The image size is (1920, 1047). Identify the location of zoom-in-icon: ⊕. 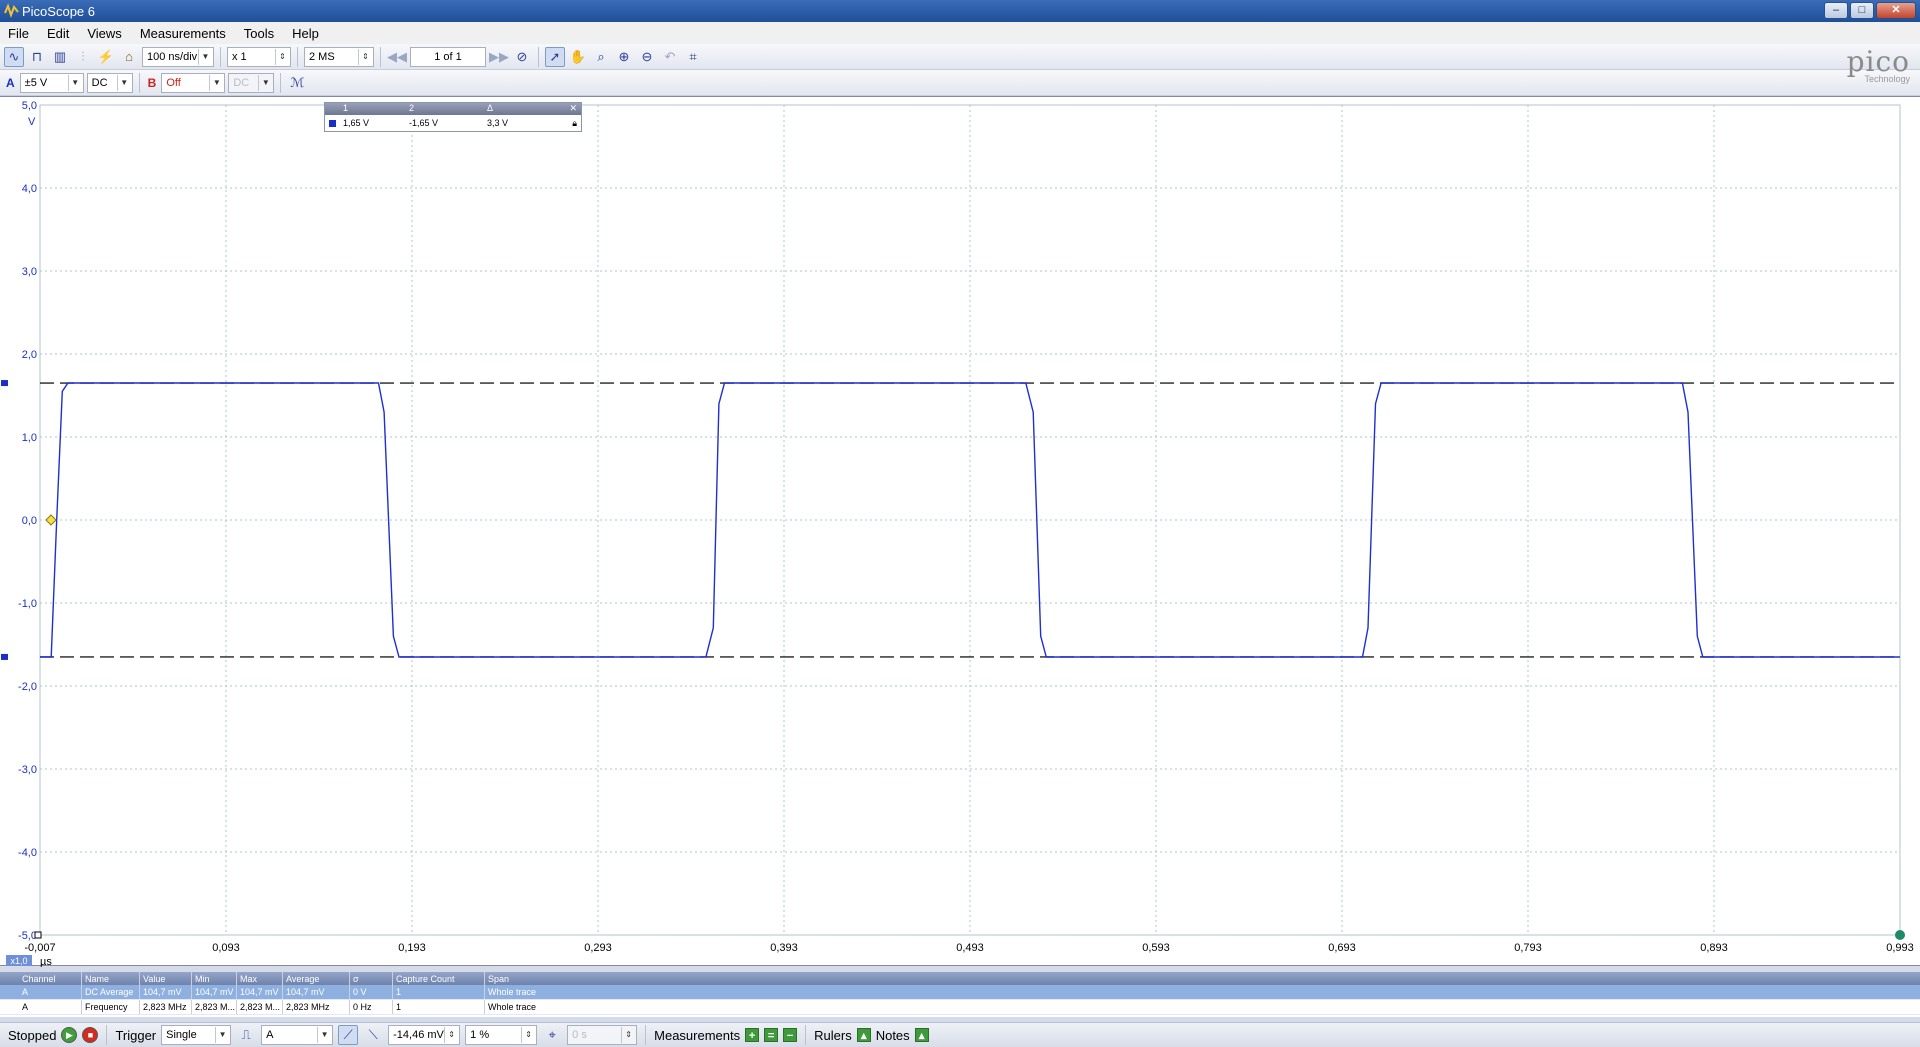
(624, 57).